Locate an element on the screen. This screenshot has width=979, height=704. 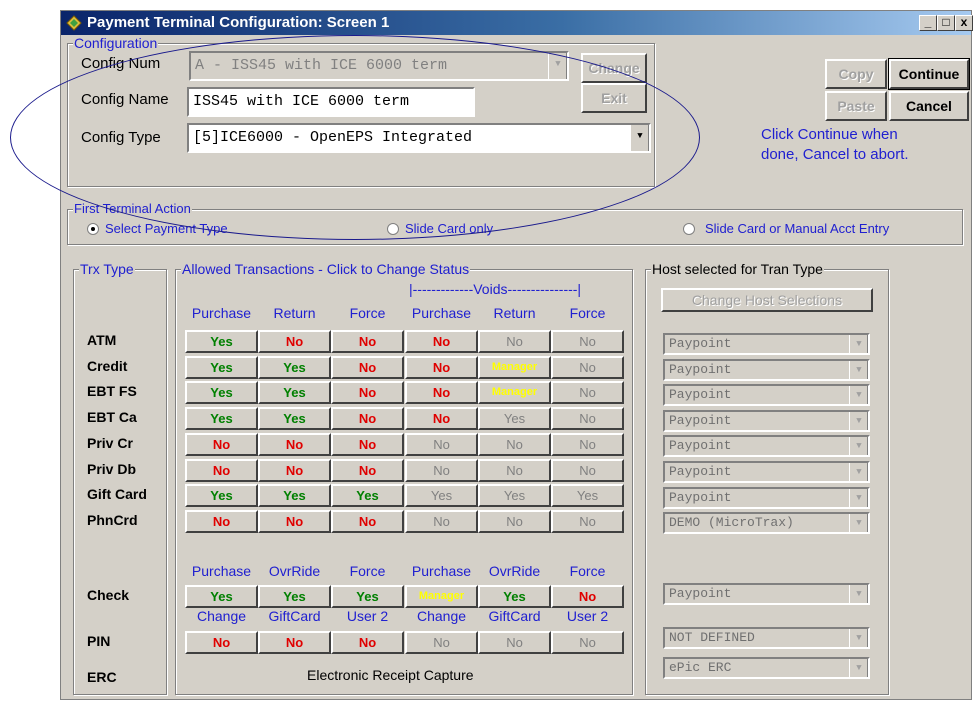
continue-button: Continue is located at coordinates (929, 74).